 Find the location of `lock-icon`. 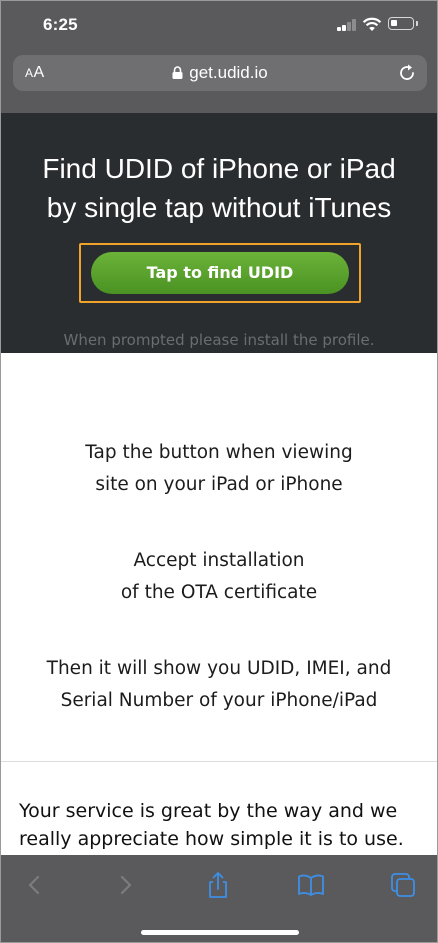

lock-icon is located at coordinates (177, 72).